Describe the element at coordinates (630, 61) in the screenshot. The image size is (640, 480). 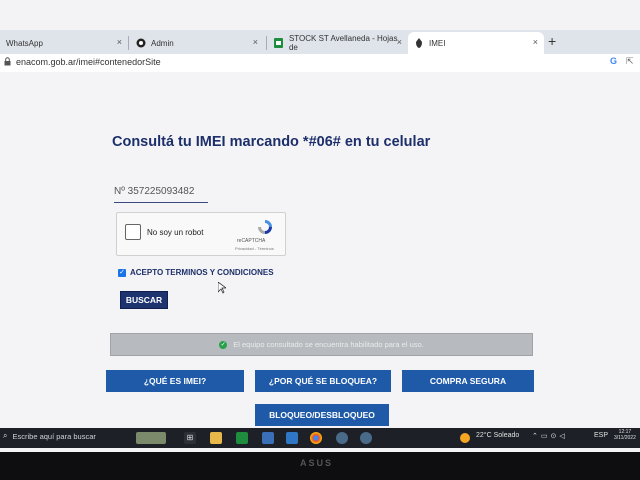
I see `share-icon: ⇱` at that location.